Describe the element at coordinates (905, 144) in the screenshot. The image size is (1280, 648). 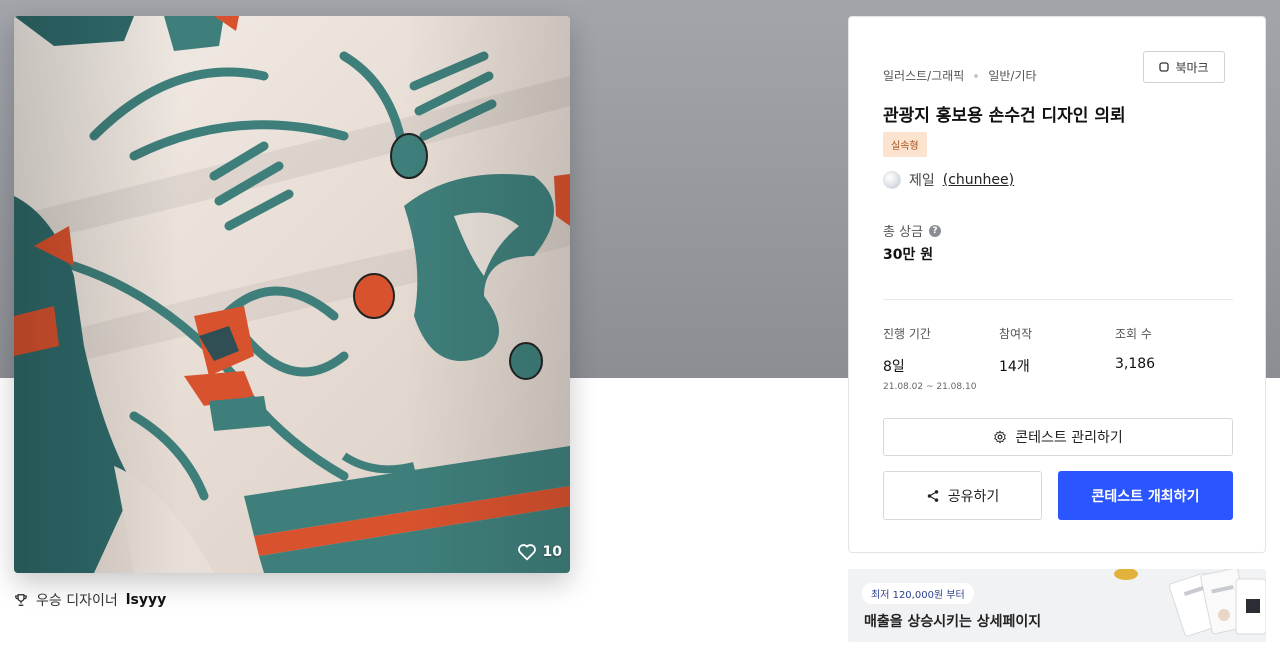
I see `type-badge: 실속형` at that location.